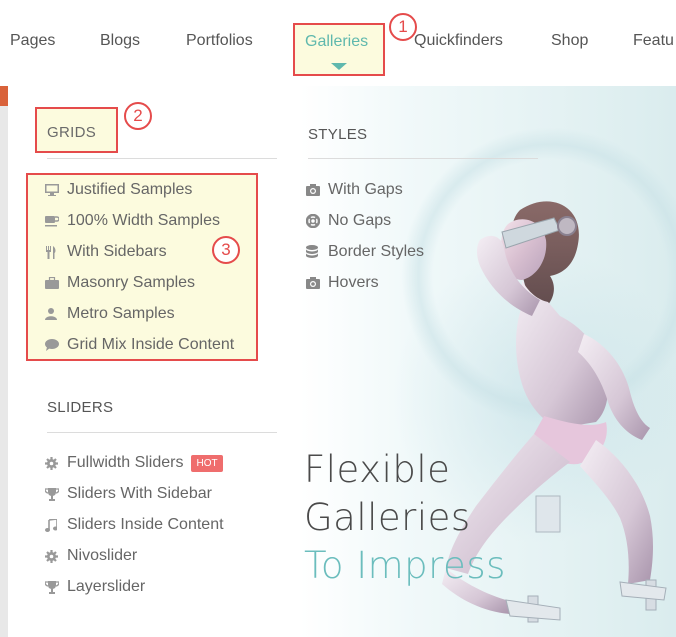  I want to click on promo-line-1: Flexible, so click(377, 469).